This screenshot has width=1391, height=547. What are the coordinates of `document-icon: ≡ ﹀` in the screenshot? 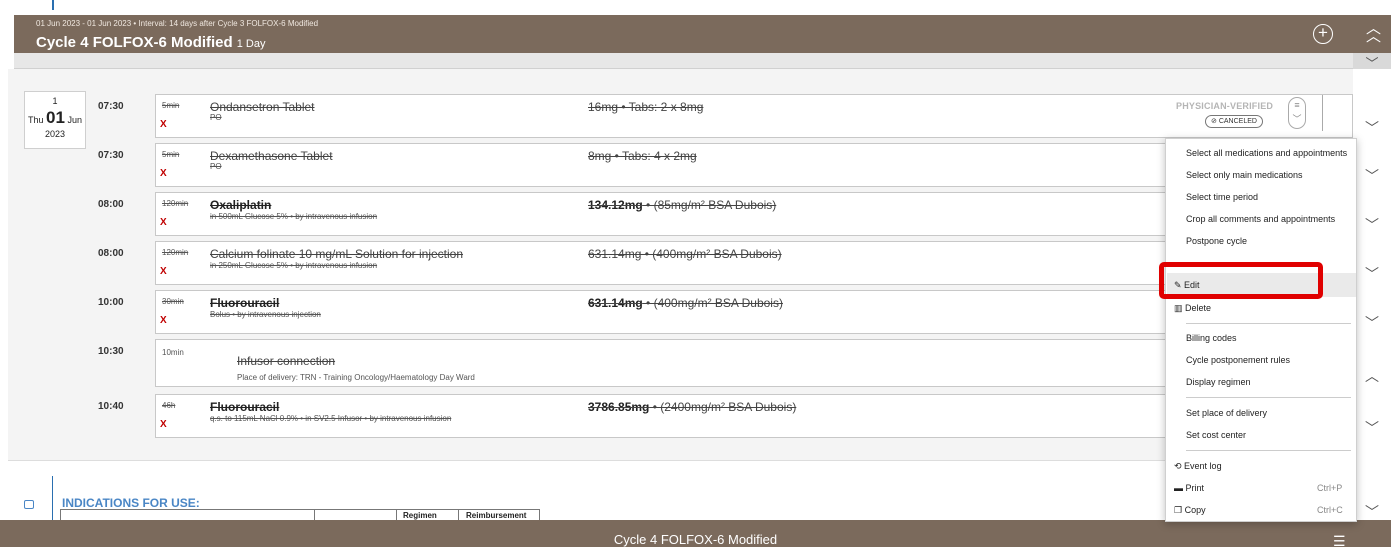 It's located at (1297, 113).